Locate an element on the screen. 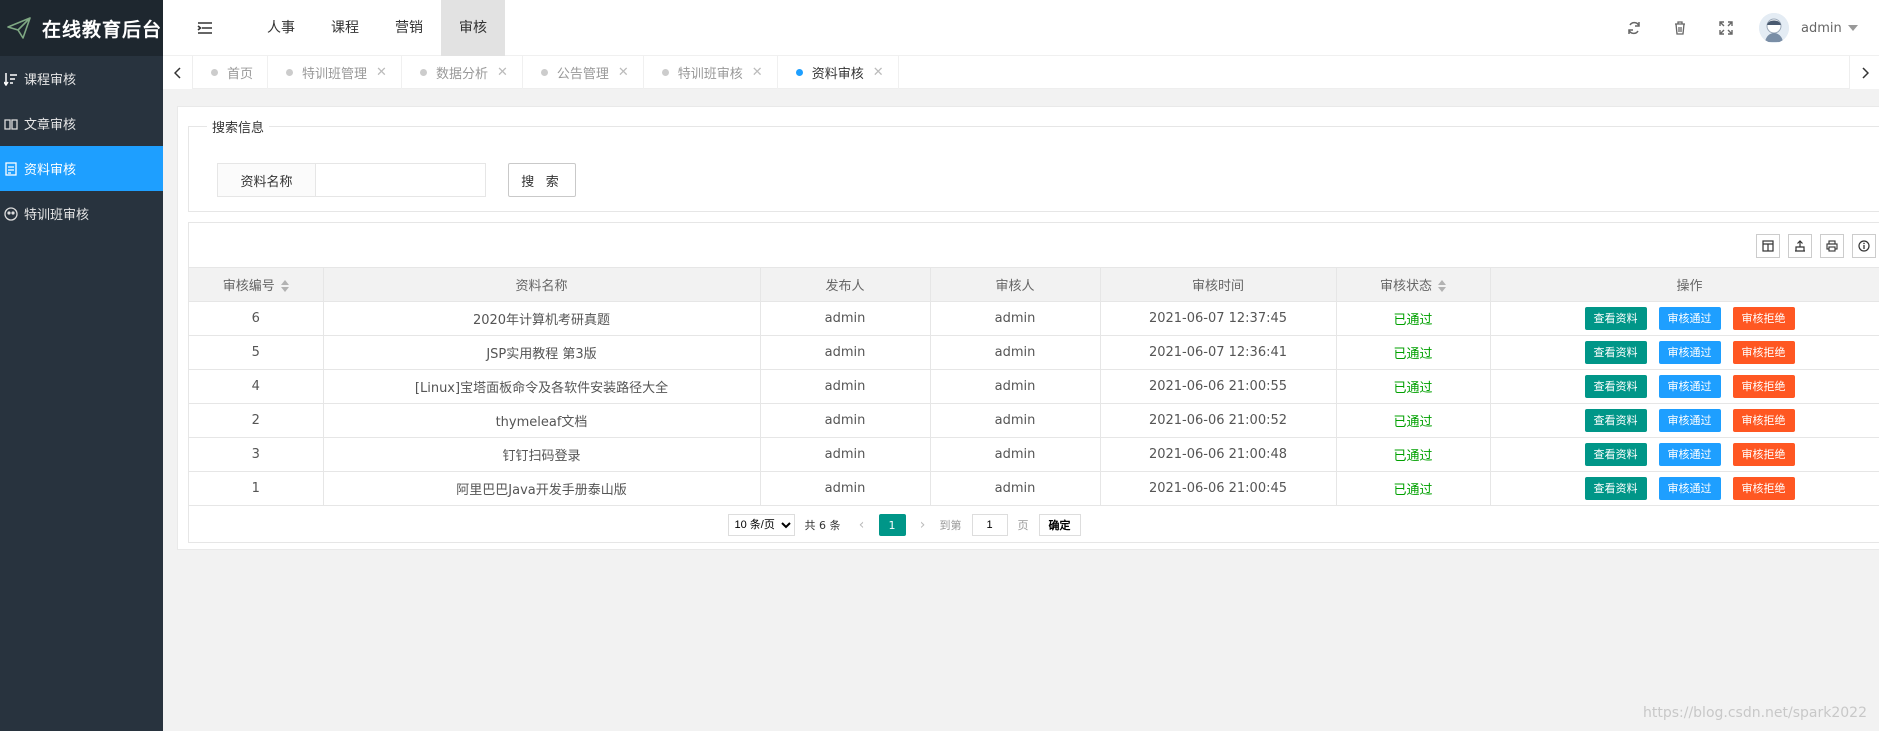  cell-material-name: [Linux]宝塔面板命令及各软件安装路径大全 is located at coordinates (541, 386).